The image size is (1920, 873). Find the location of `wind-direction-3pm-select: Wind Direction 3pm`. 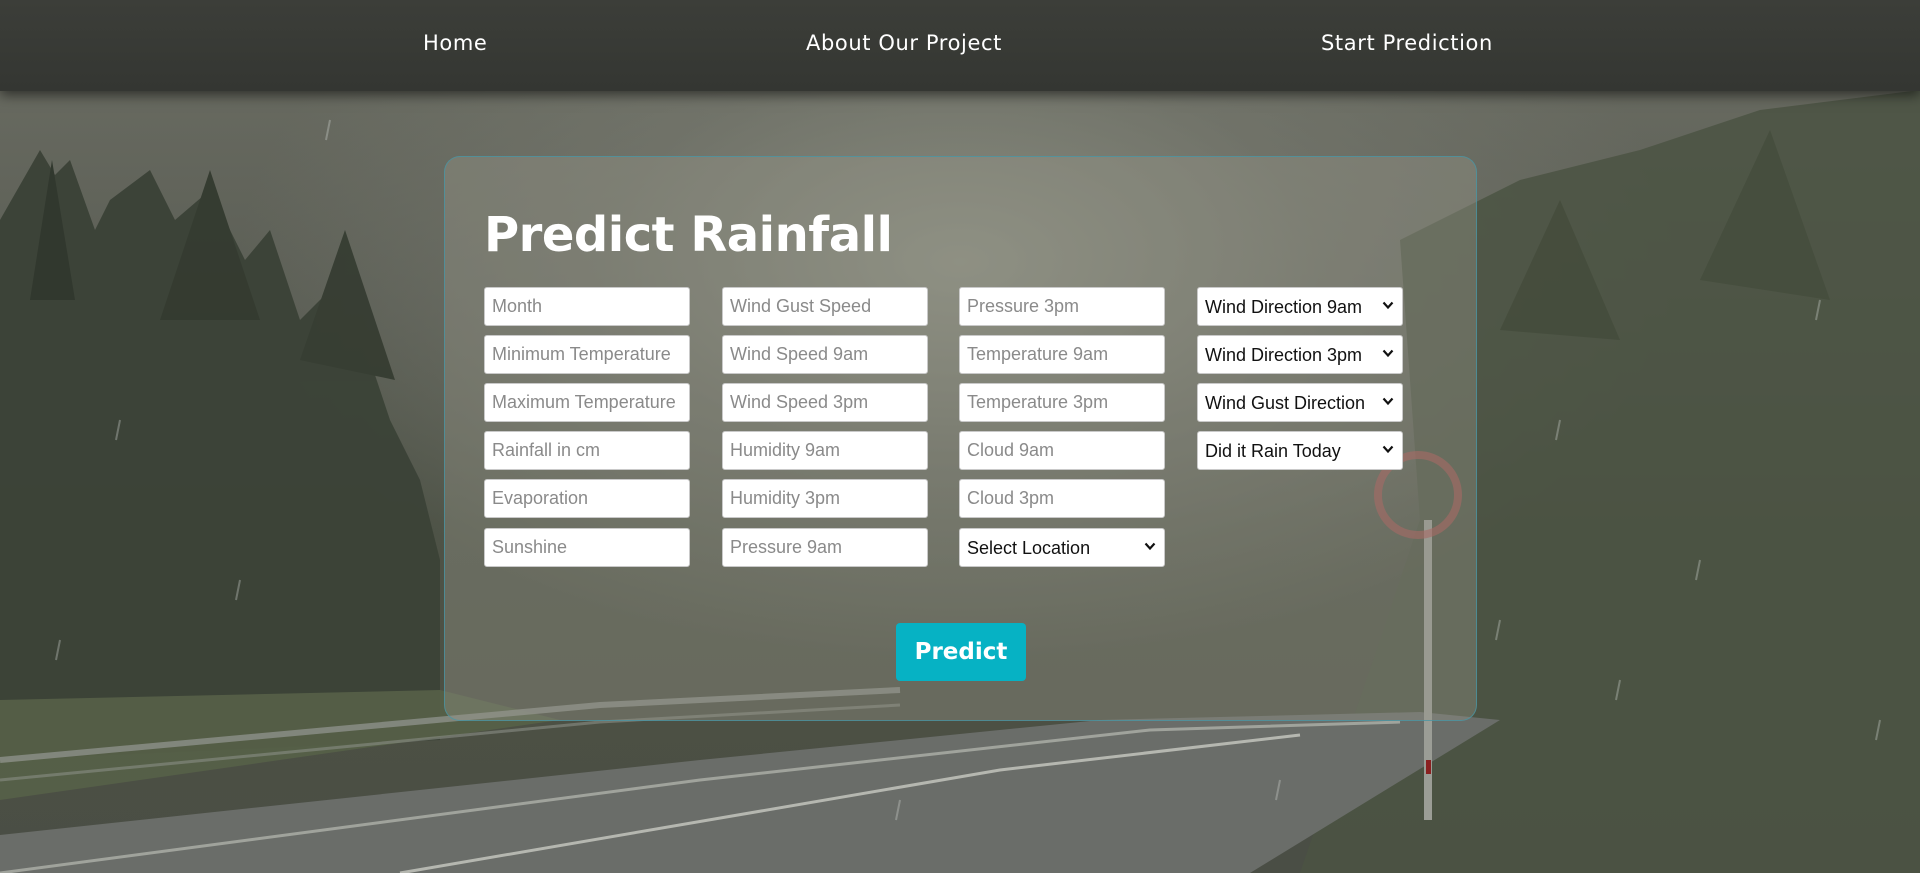

wind-direction-3pm-select: Wind Direction 3pm is located at coordinates (1300, 354).